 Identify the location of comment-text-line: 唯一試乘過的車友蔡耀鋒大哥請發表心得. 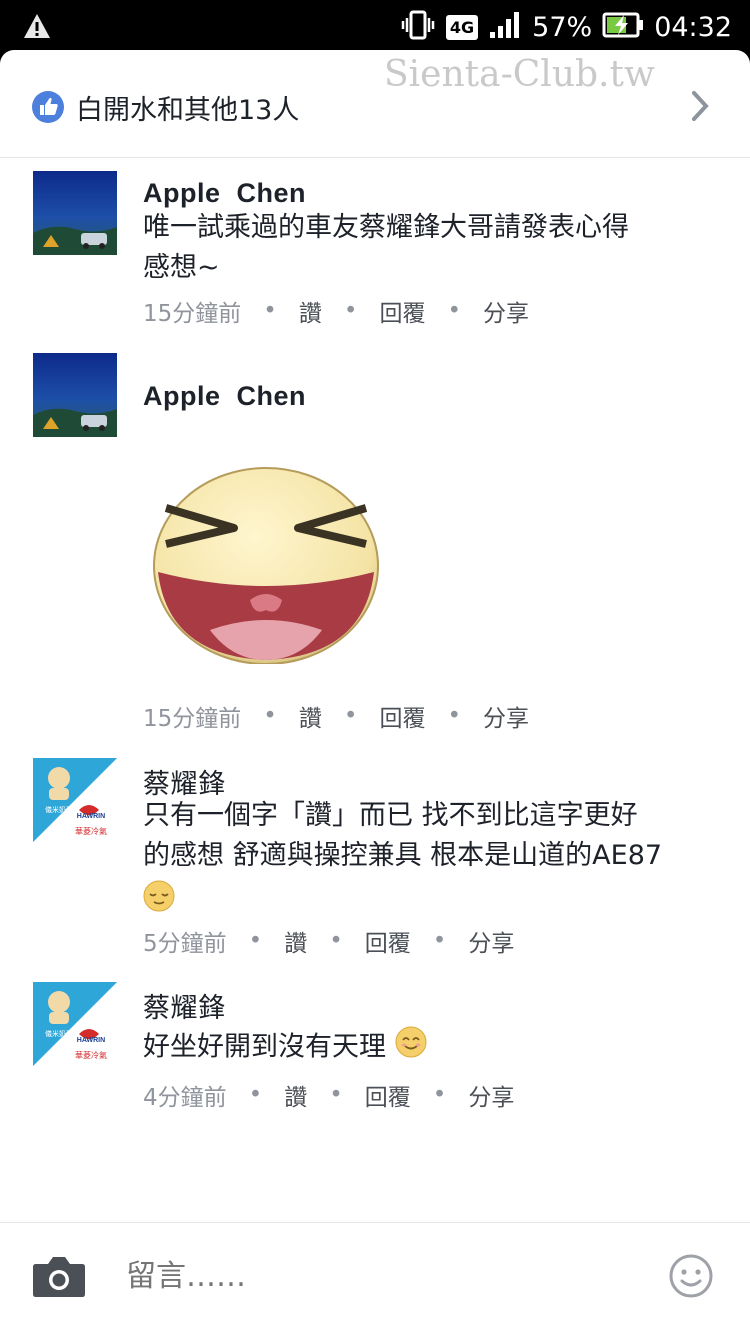
(386, 227).